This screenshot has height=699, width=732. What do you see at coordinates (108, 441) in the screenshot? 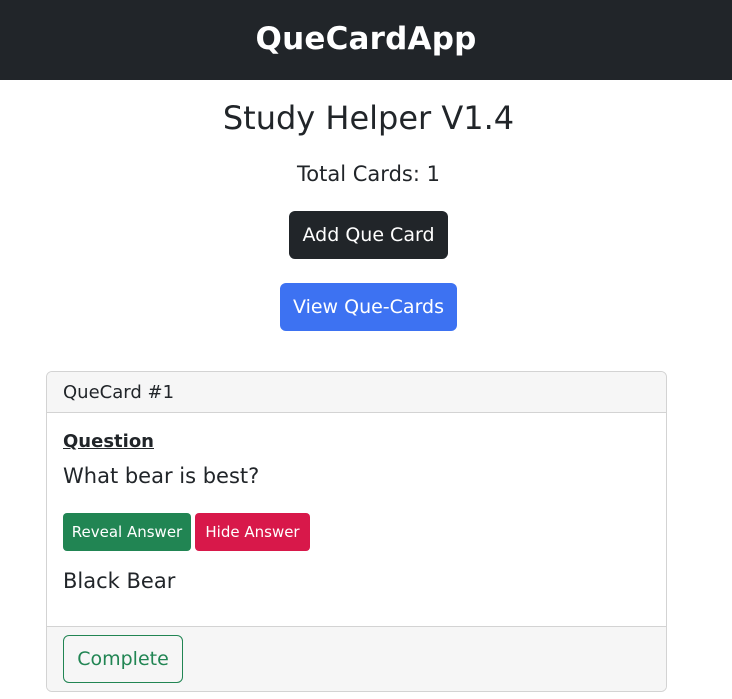
I see `question-label: Question` at bounding box center [108, 441].